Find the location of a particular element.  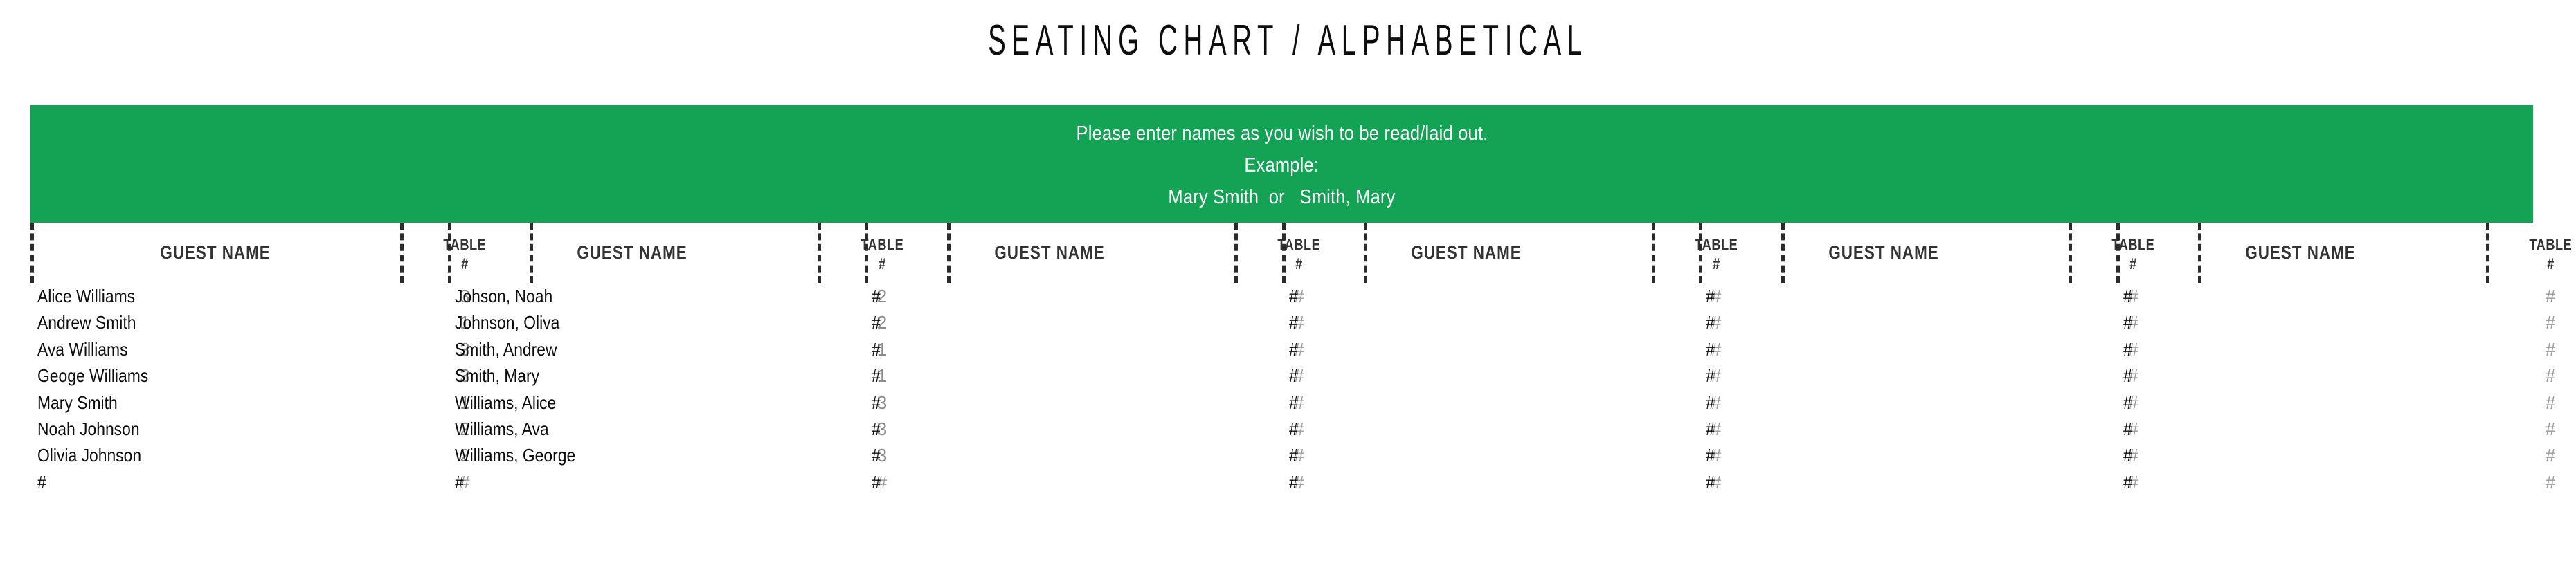

guest-name-cell: Johson, Noah is located at coordinates (503, 296).